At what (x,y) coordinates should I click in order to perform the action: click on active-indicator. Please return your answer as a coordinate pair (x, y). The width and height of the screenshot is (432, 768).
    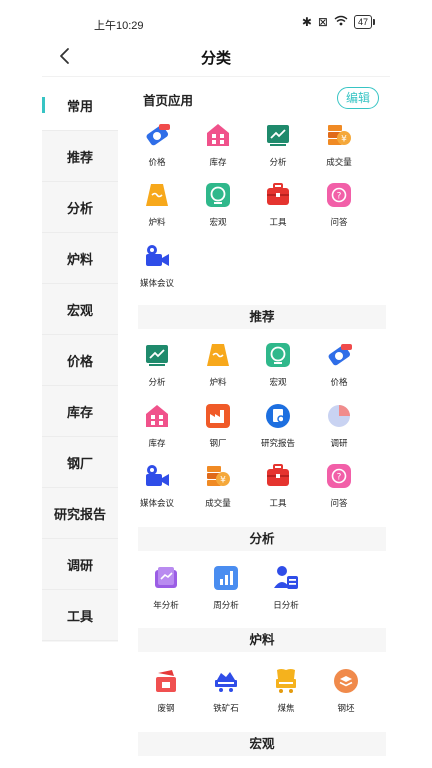
    Looking at the image, I should click on (43, 105).